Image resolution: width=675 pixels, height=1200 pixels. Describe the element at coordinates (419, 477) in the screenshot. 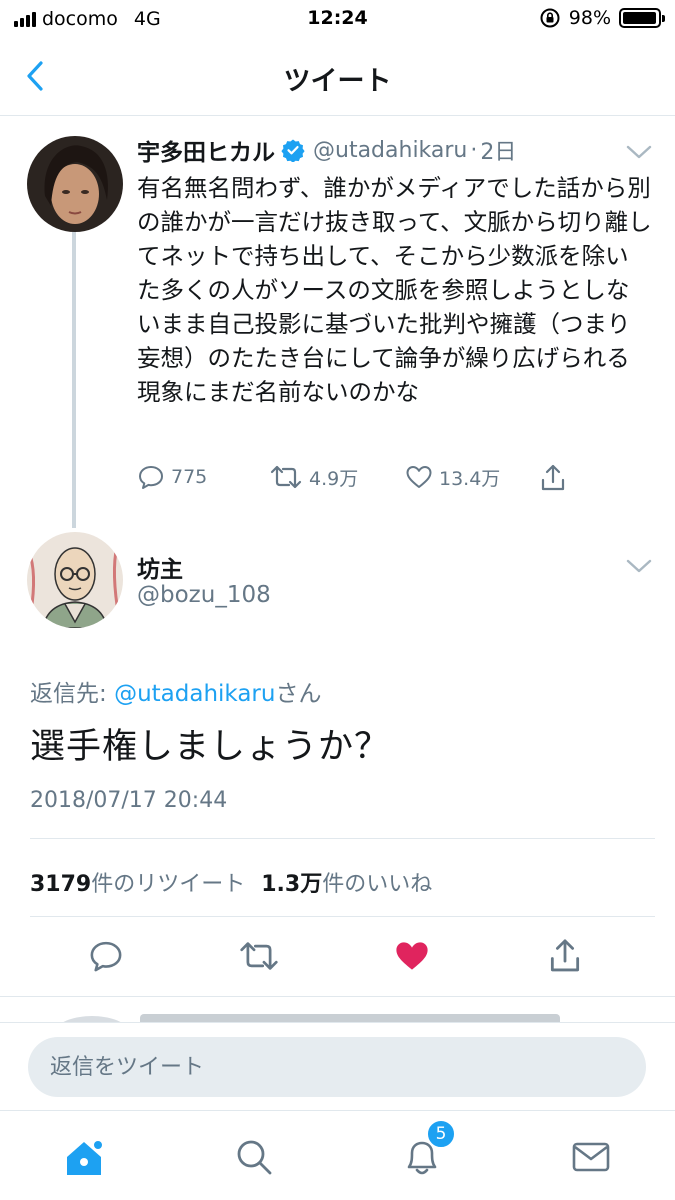

I see `heart-outline-icon` at that location.